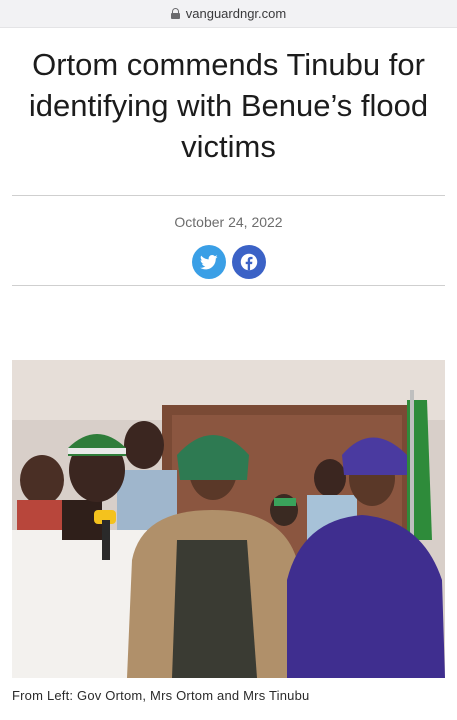 This screenshot has height=720, width=457. What do you see at coordinates (236, 13) in the screenshot?
I see `url-text: vanguardngr.com` at bounding box center [236, 13].